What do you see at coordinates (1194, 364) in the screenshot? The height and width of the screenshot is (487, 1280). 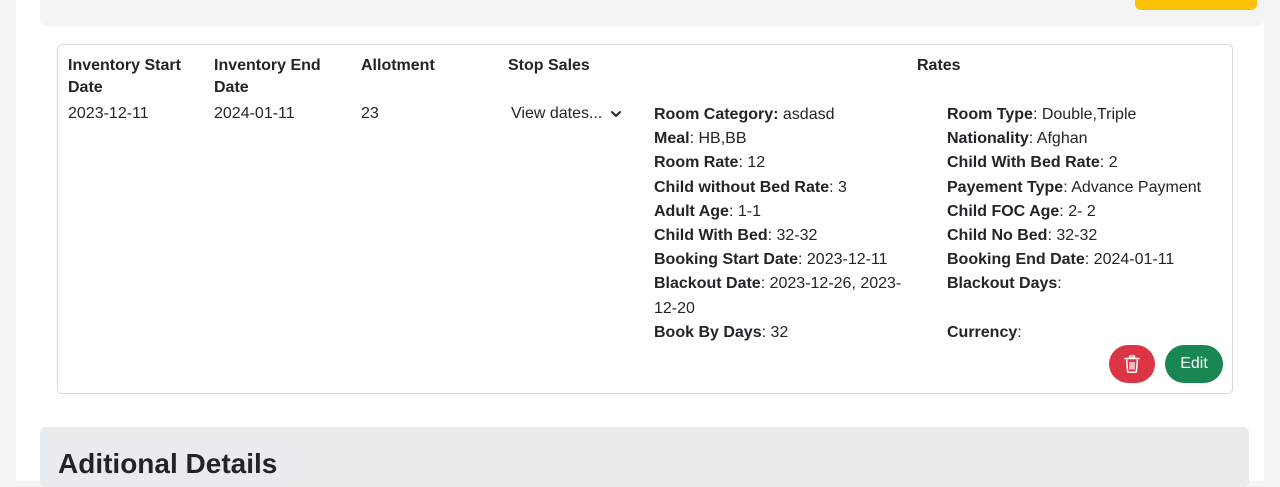 I see `edit-button: Edit` at bounding box center [1194, 364].